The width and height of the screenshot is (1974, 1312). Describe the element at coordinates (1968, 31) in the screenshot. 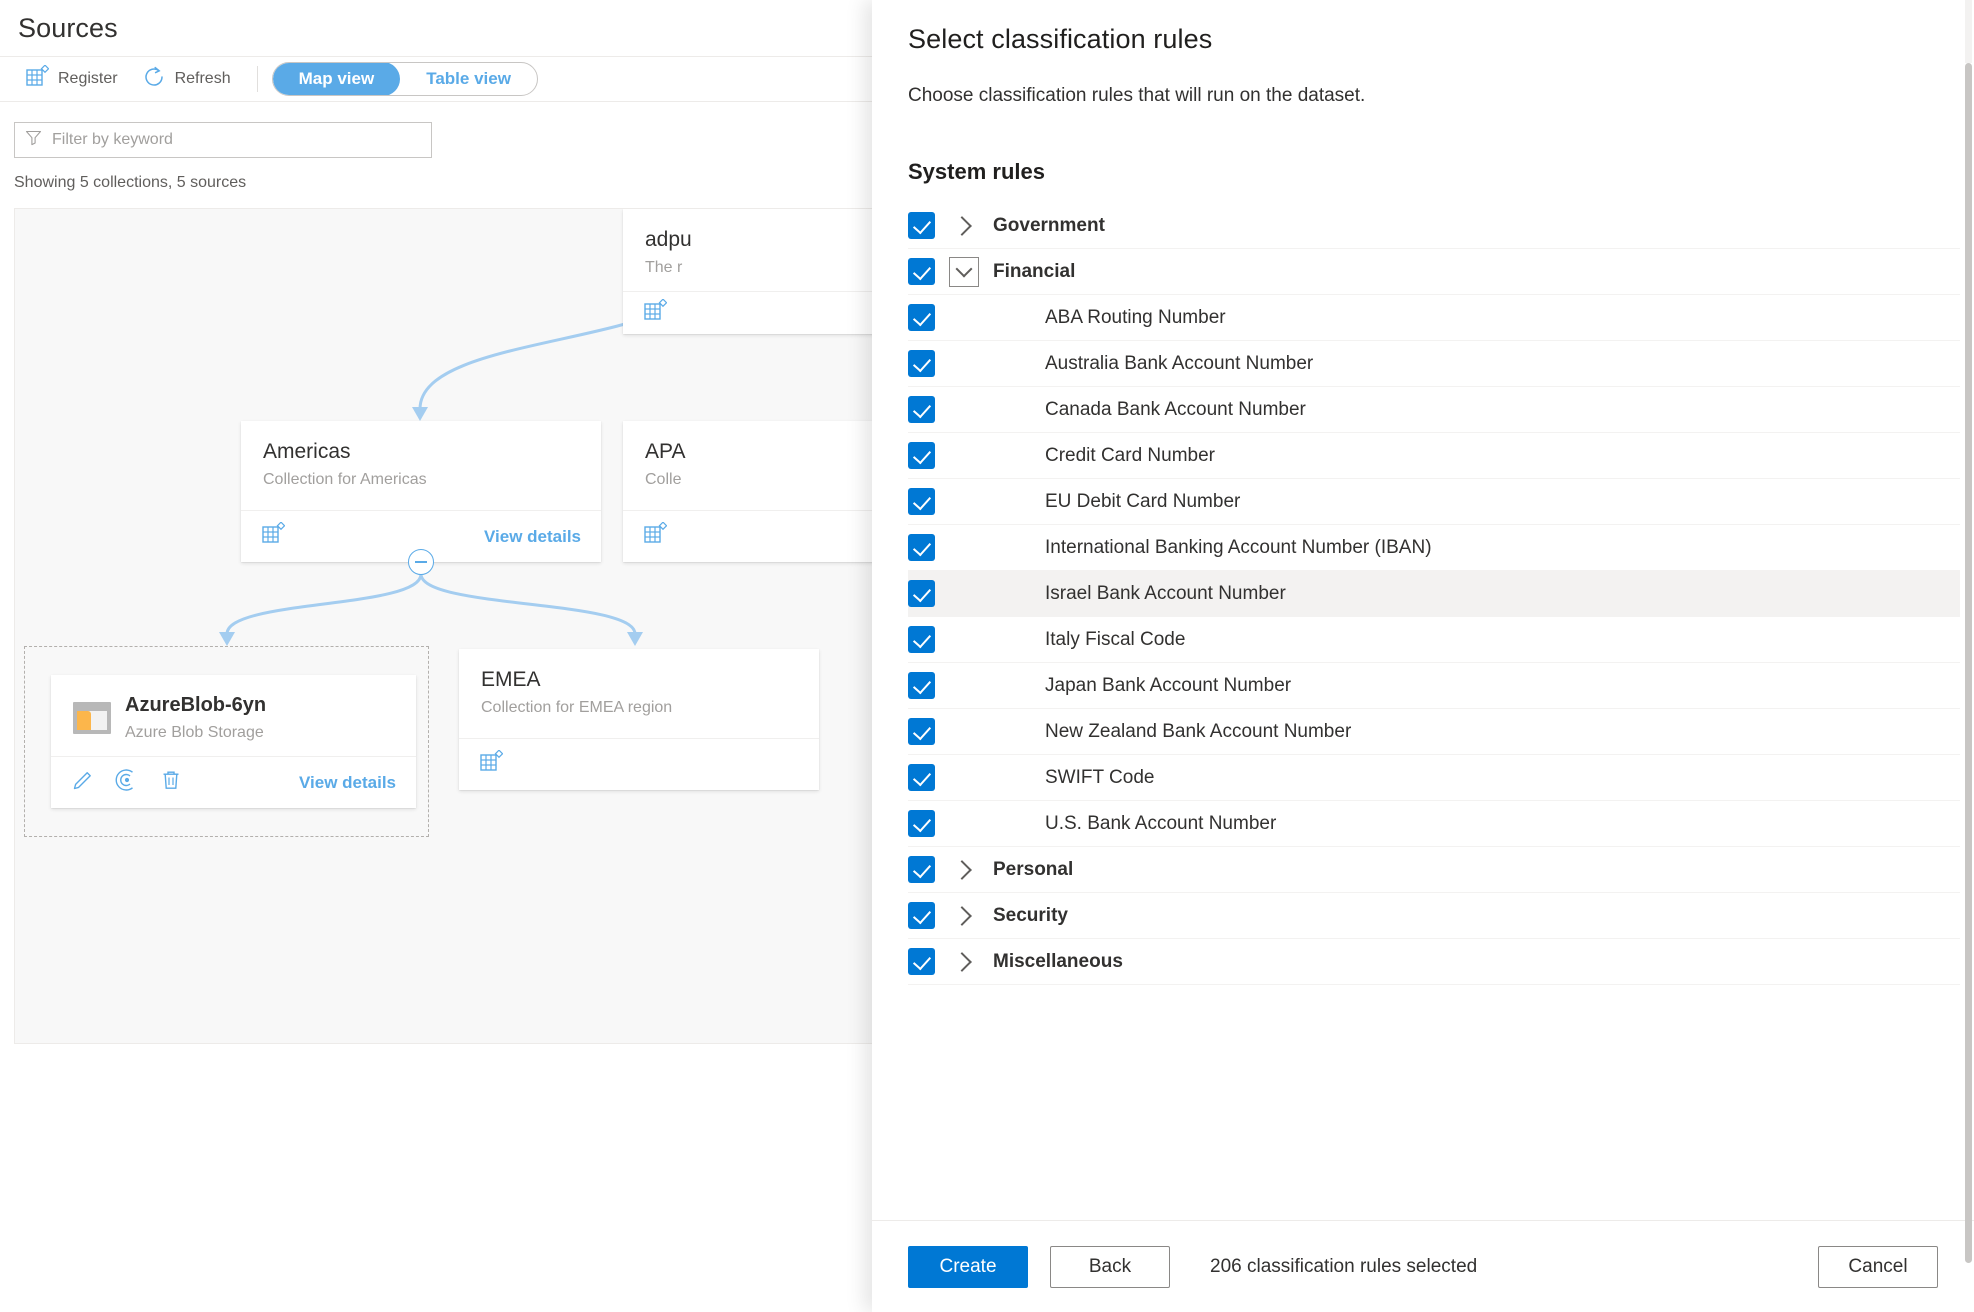

I see `panel-scrollbar-track` at that location.